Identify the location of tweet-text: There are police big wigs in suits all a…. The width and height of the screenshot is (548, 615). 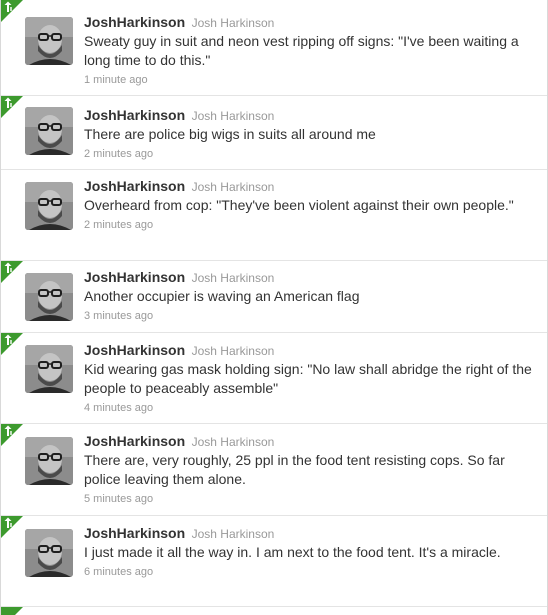
(230, 134).